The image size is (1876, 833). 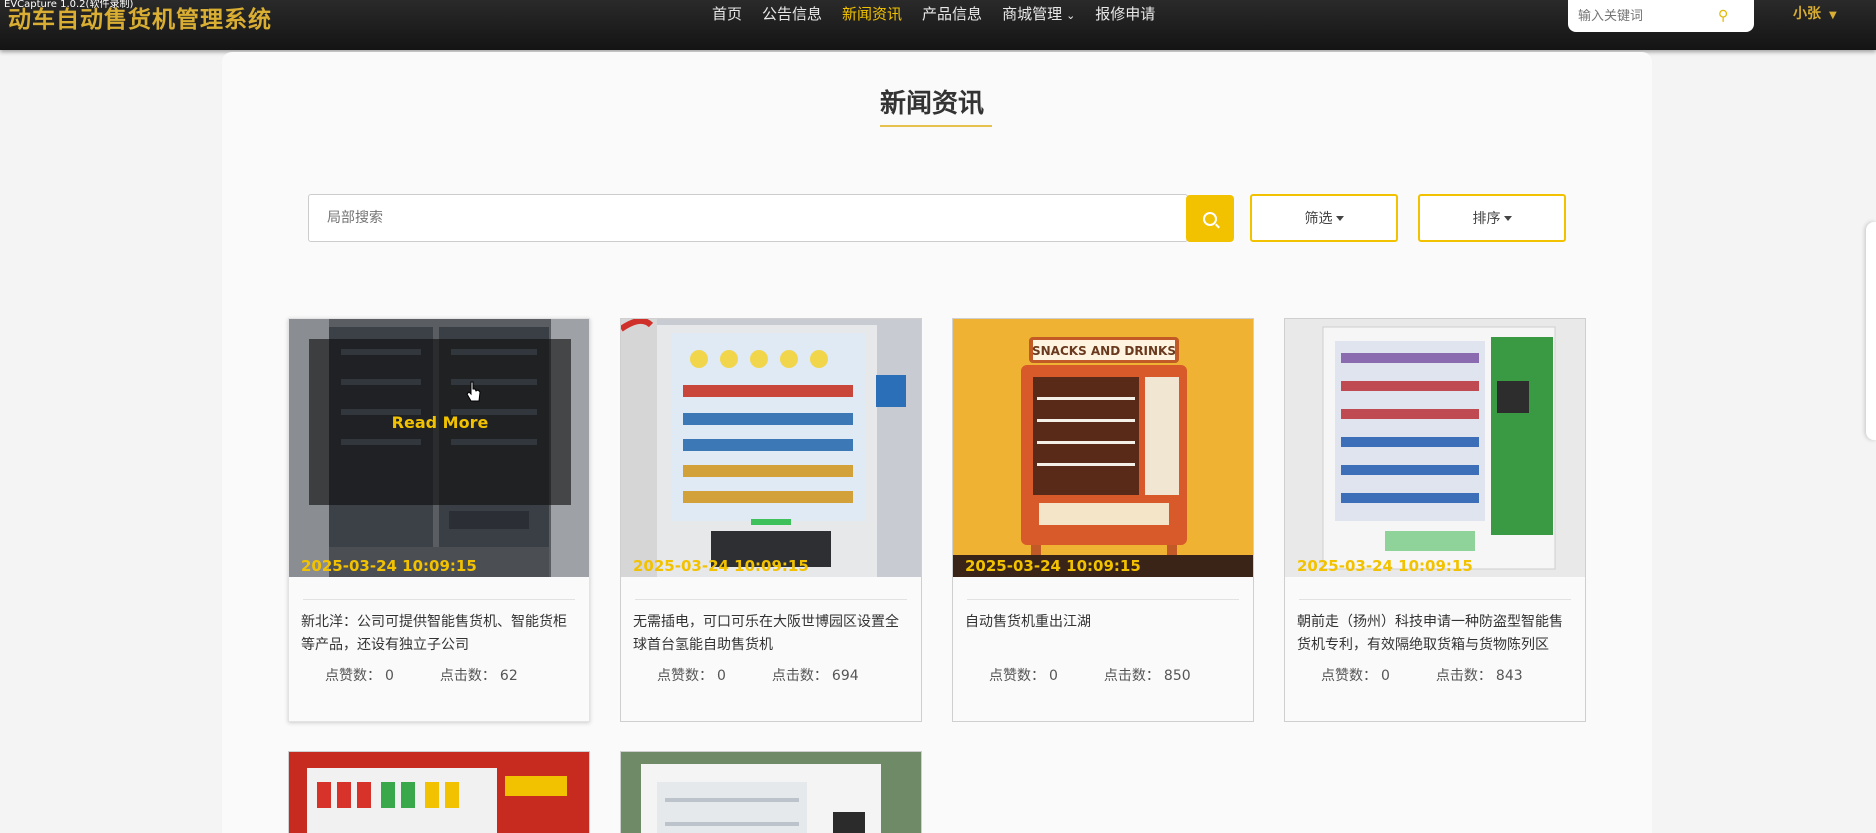 I want to click on title-underline, so click(x=936, y=126).